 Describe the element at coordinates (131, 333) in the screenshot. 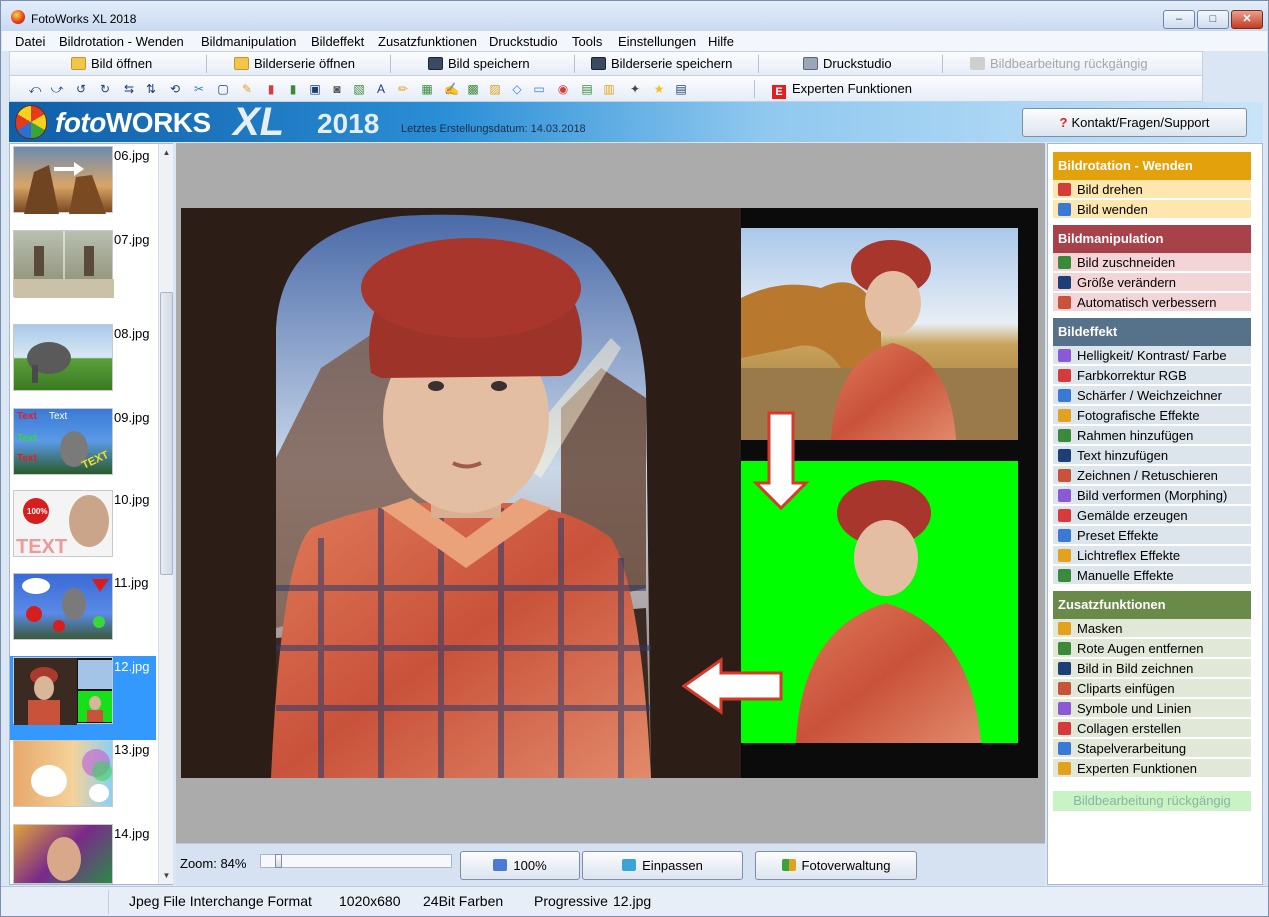

I see `thumbnail-label: 08.jpg` at that location.